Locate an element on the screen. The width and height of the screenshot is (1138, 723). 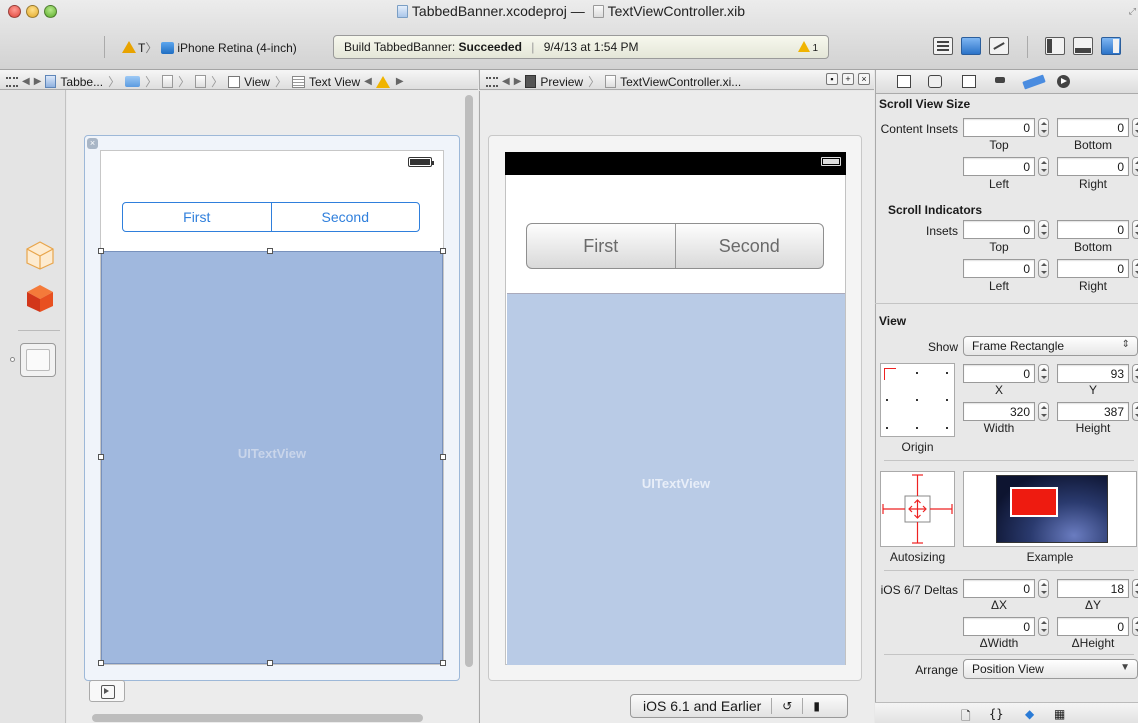
segmented-control: First Second is located at coordinates (271, 217).